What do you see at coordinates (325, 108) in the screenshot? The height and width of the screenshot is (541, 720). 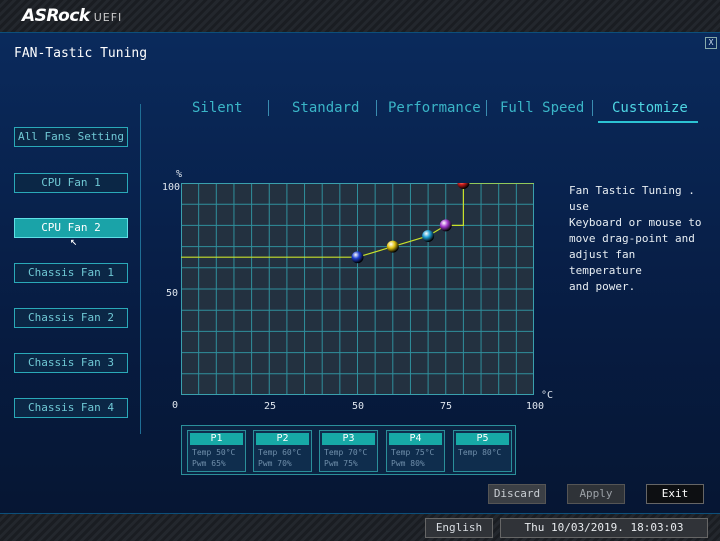 I see `tab-standard: Standard` at bounding box center [325, 108].